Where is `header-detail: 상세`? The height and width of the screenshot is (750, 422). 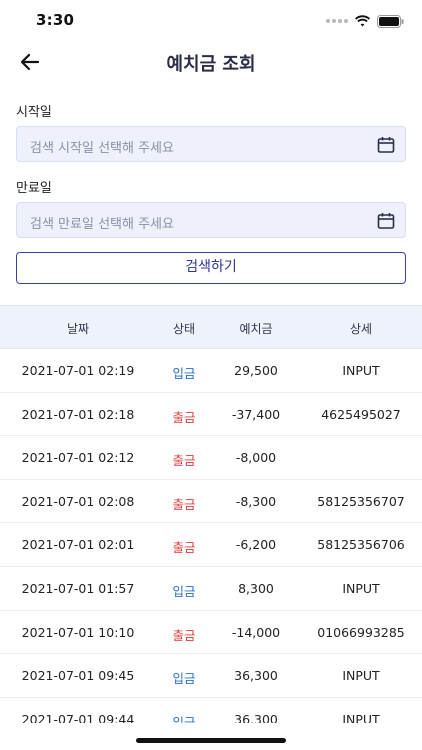 header-detail: 상세 is located at coordinates (361, 329).